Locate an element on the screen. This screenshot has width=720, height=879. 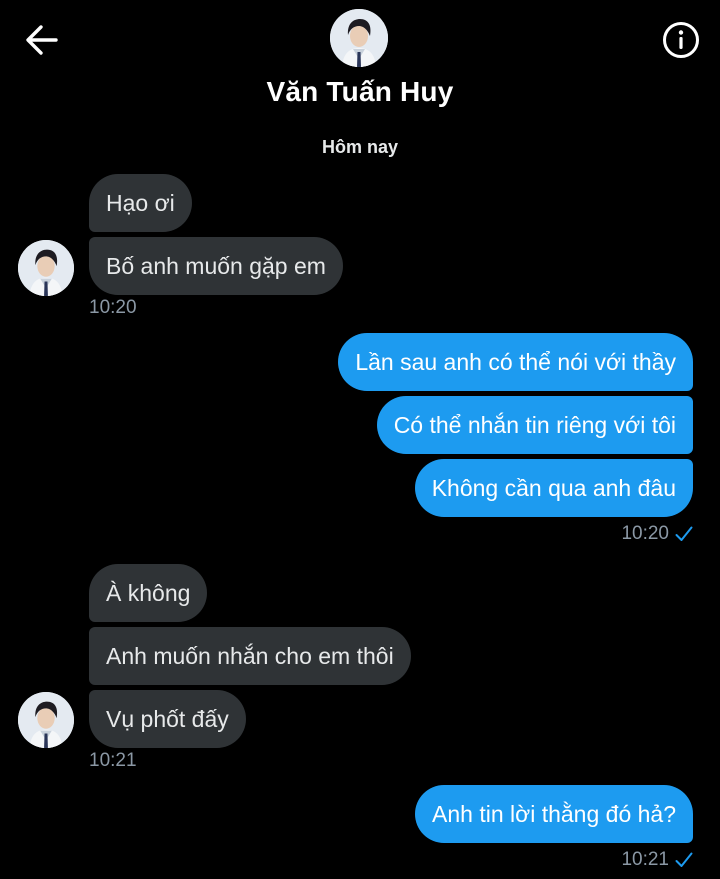
contact-name: Văn Tuấn Huy is located at coordinates (360, 92).